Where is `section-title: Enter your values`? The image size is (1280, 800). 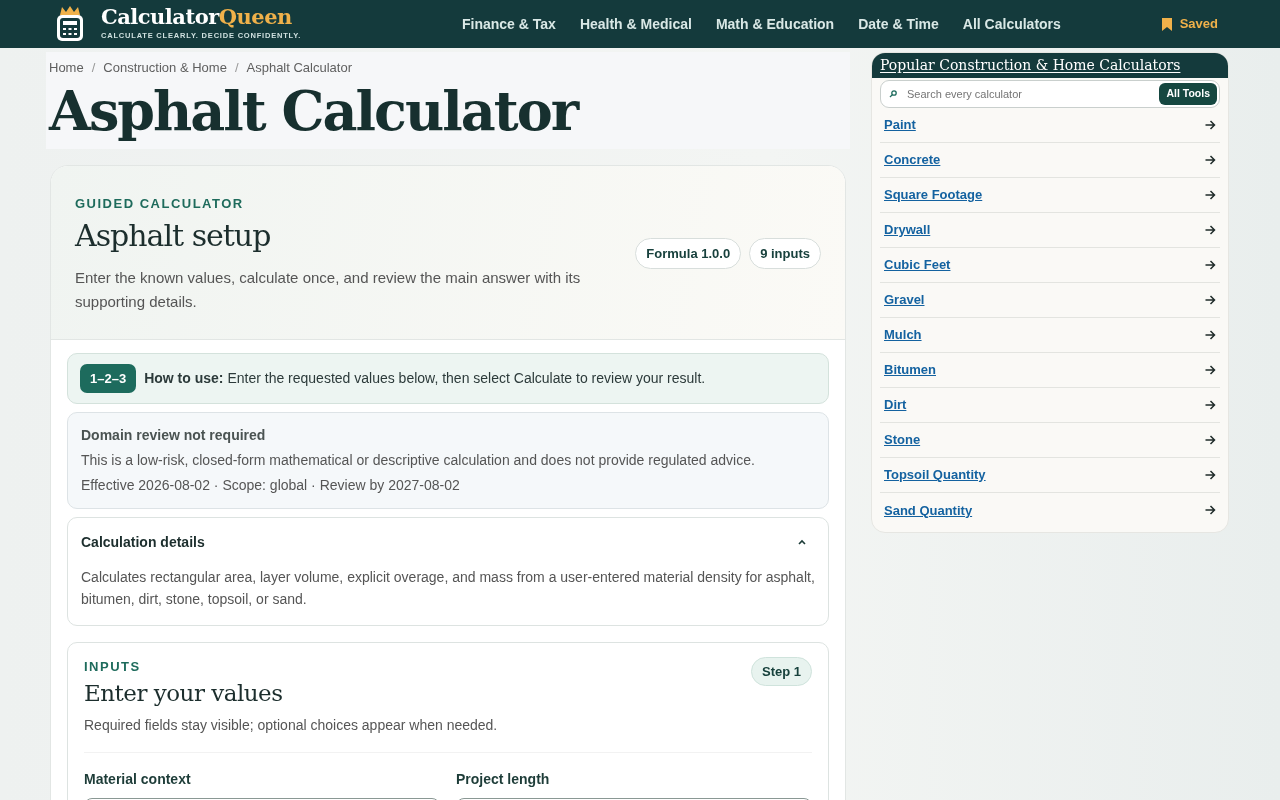 section-title: Enter your values is located at coordinates (183, 694).